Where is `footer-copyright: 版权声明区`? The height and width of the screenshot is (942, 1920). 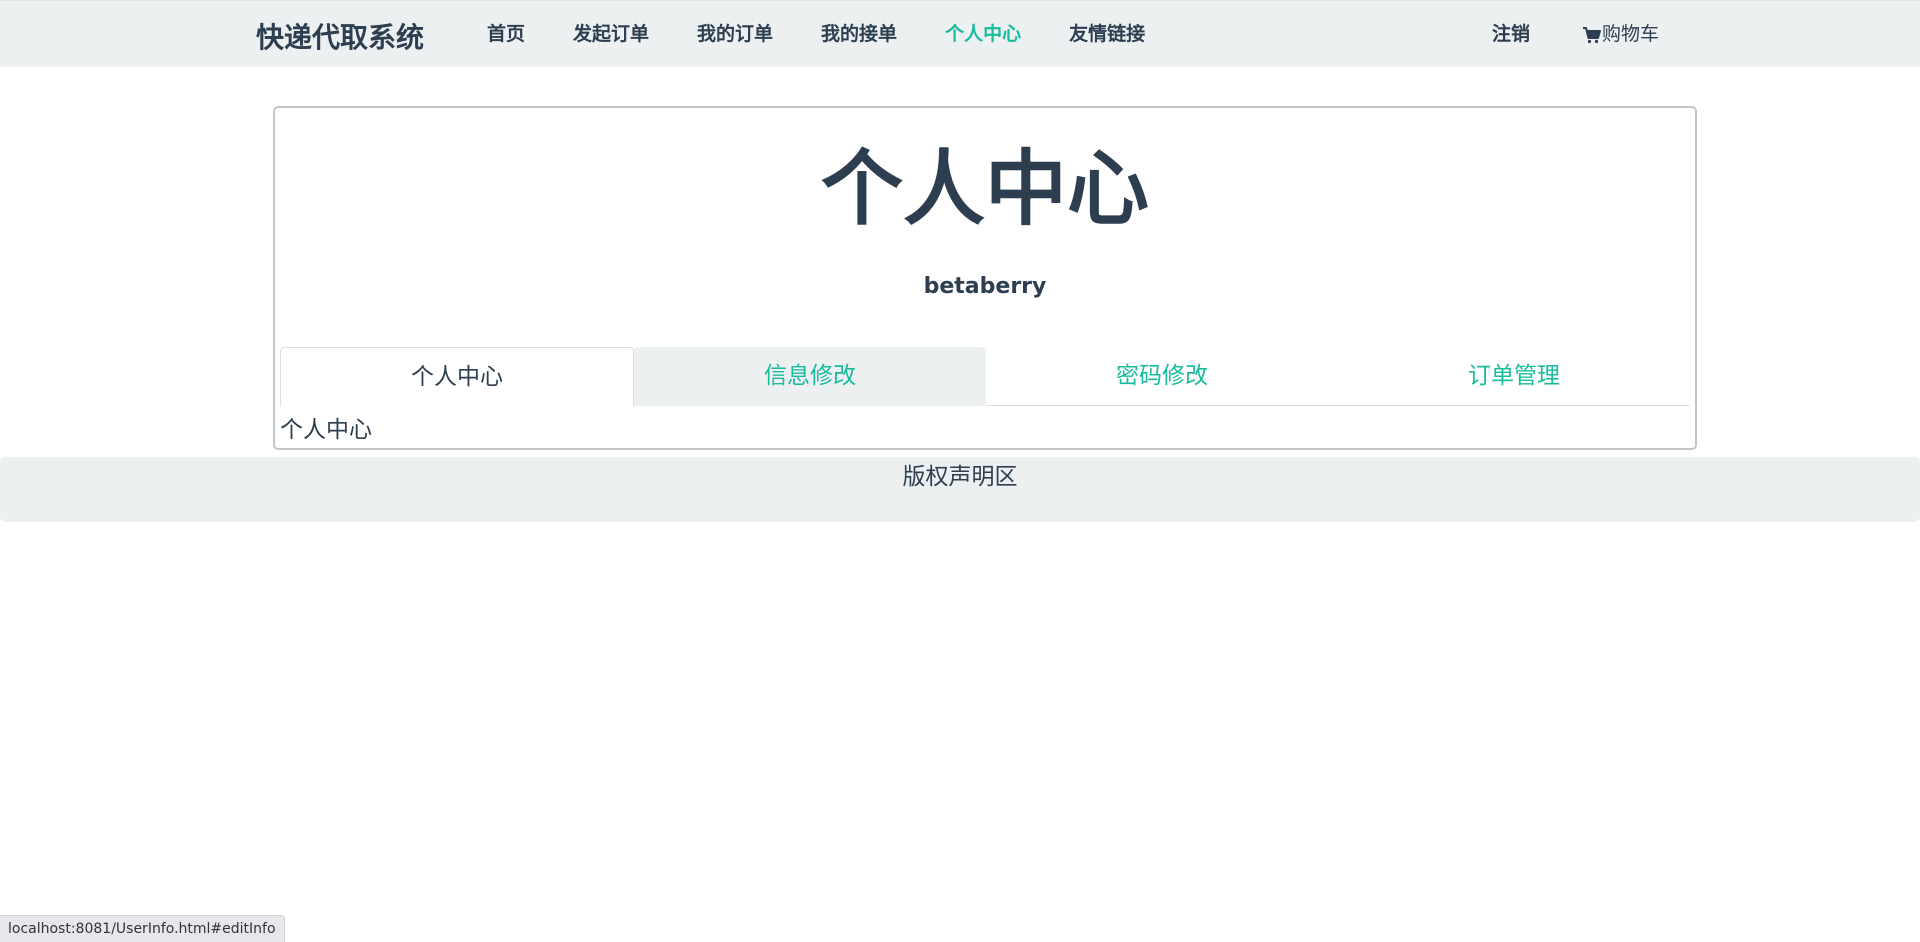
footer-copyright: 版权声明区 is located at coordinates (960, 489).